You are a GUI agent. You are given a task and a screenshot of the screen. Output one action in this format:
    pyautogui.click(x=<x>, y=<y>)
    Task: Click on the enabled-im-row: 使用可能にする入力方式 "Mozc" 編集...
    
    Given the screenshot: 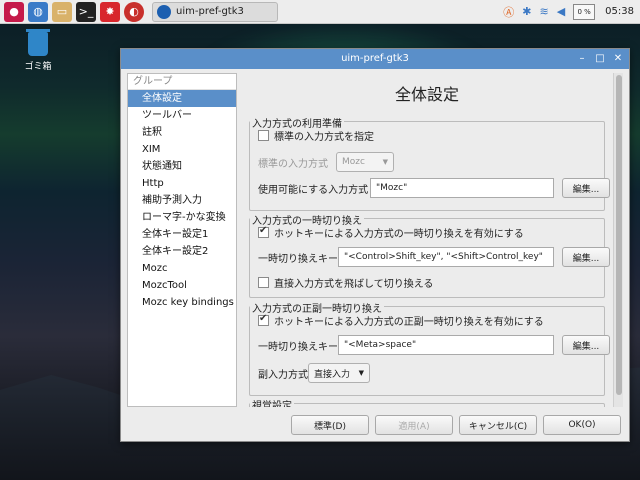 What is the action you would take?
    pyautogui.click(x=434, y=188)
    